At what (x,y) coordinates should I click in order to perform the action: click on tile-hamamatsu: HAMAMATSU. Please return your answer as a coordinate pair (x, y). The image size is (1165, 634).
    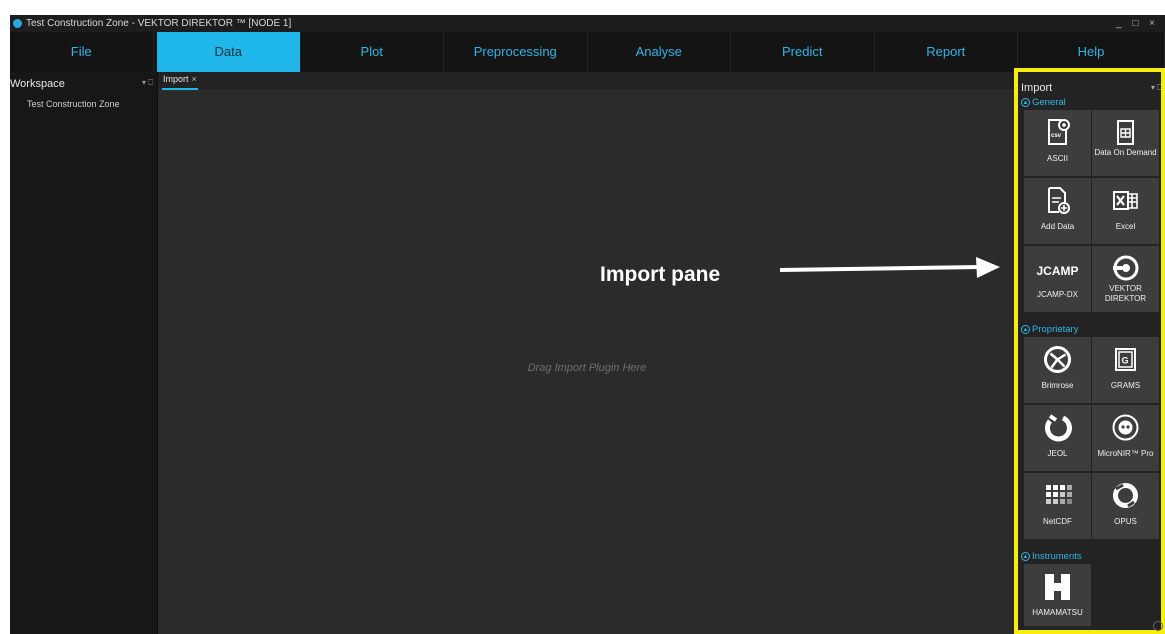
    Looking at the image, I should click on (1057, 595).